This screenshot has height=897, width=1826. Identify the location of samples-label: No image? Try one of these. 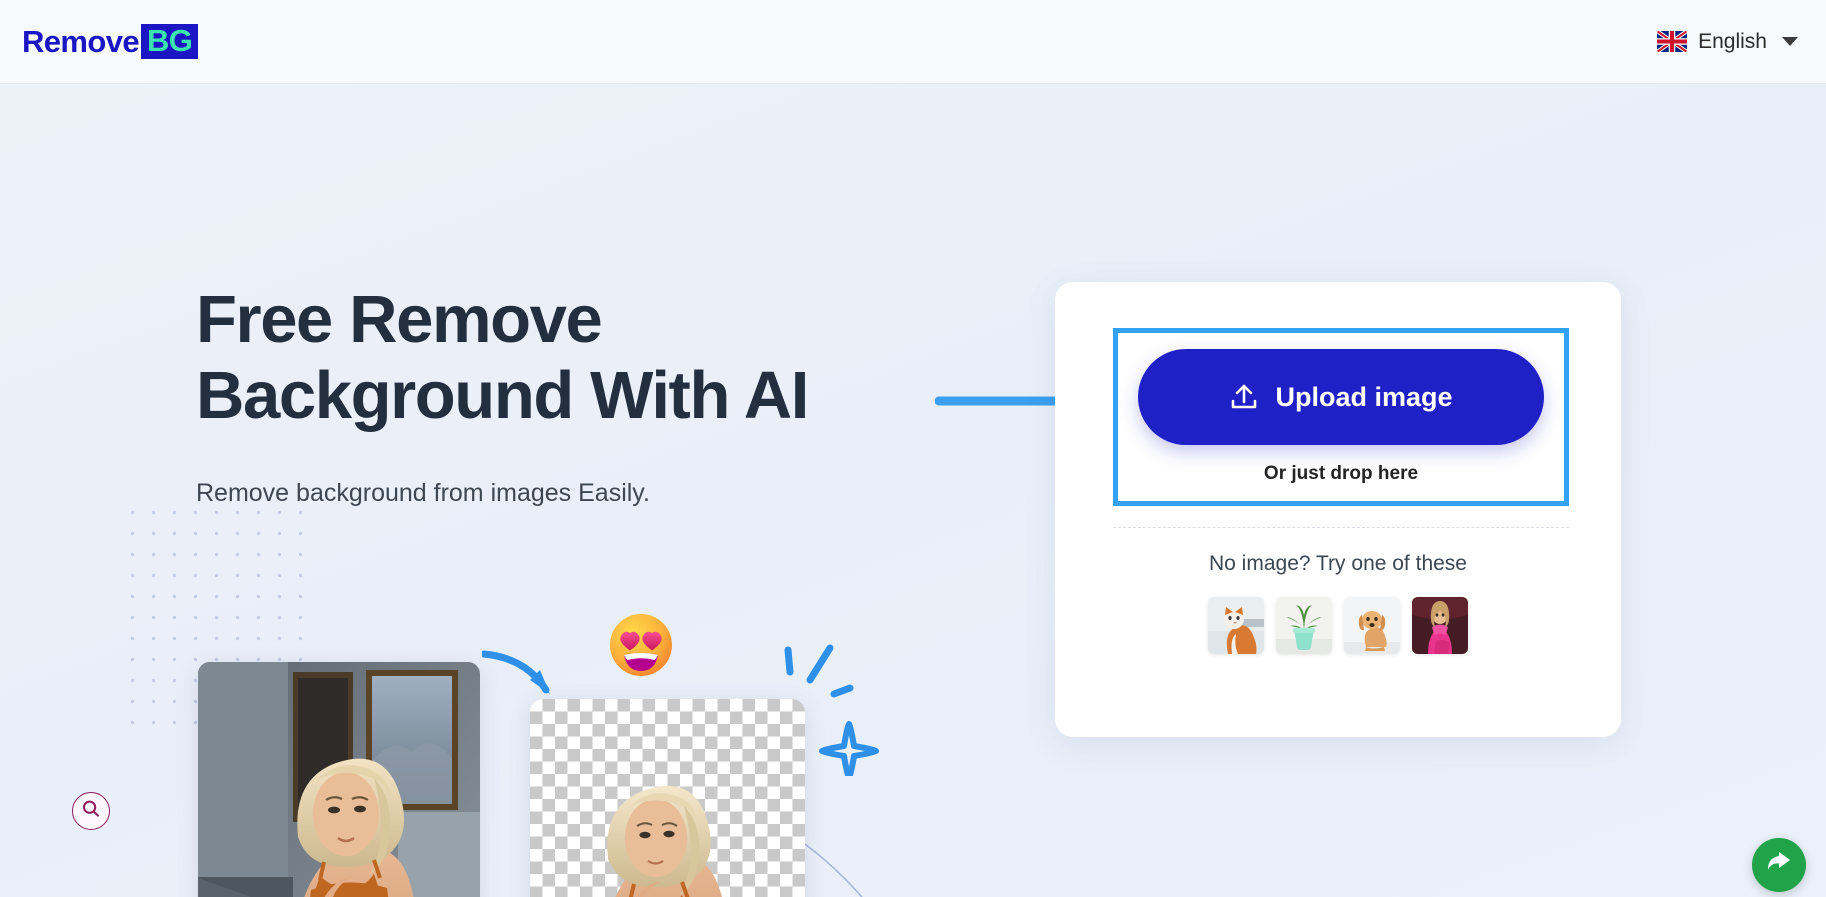
(1338, 563).